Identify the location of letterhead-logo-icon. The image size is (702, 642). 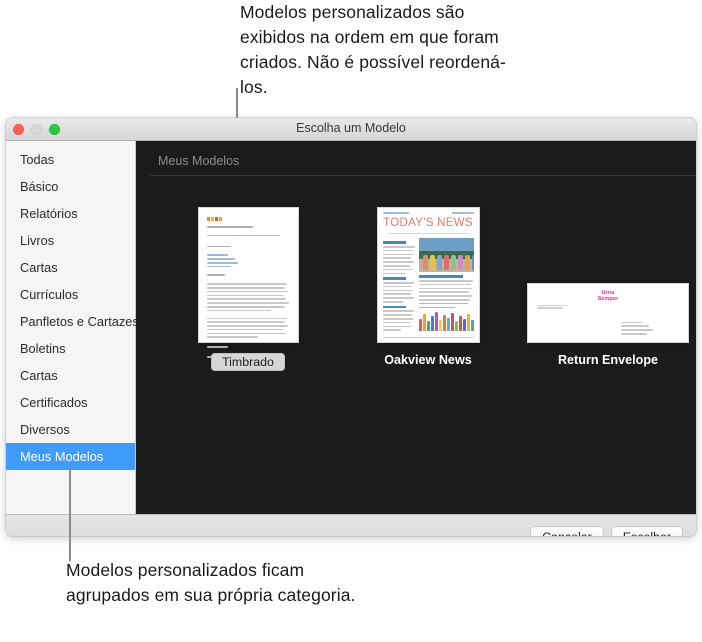
(248, 219).